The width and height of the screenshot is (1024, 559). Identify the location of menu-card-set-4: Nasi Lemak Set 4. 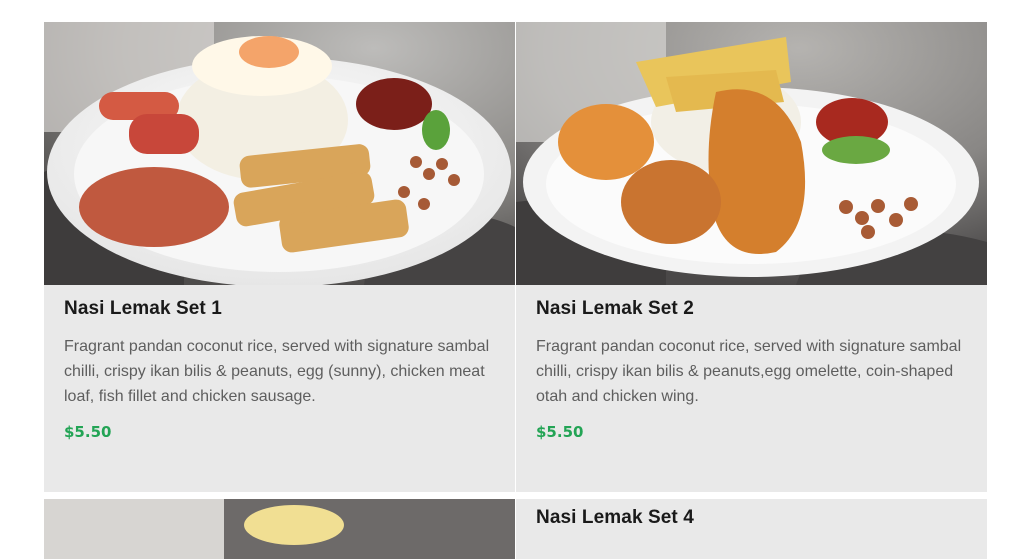
(751, 529).